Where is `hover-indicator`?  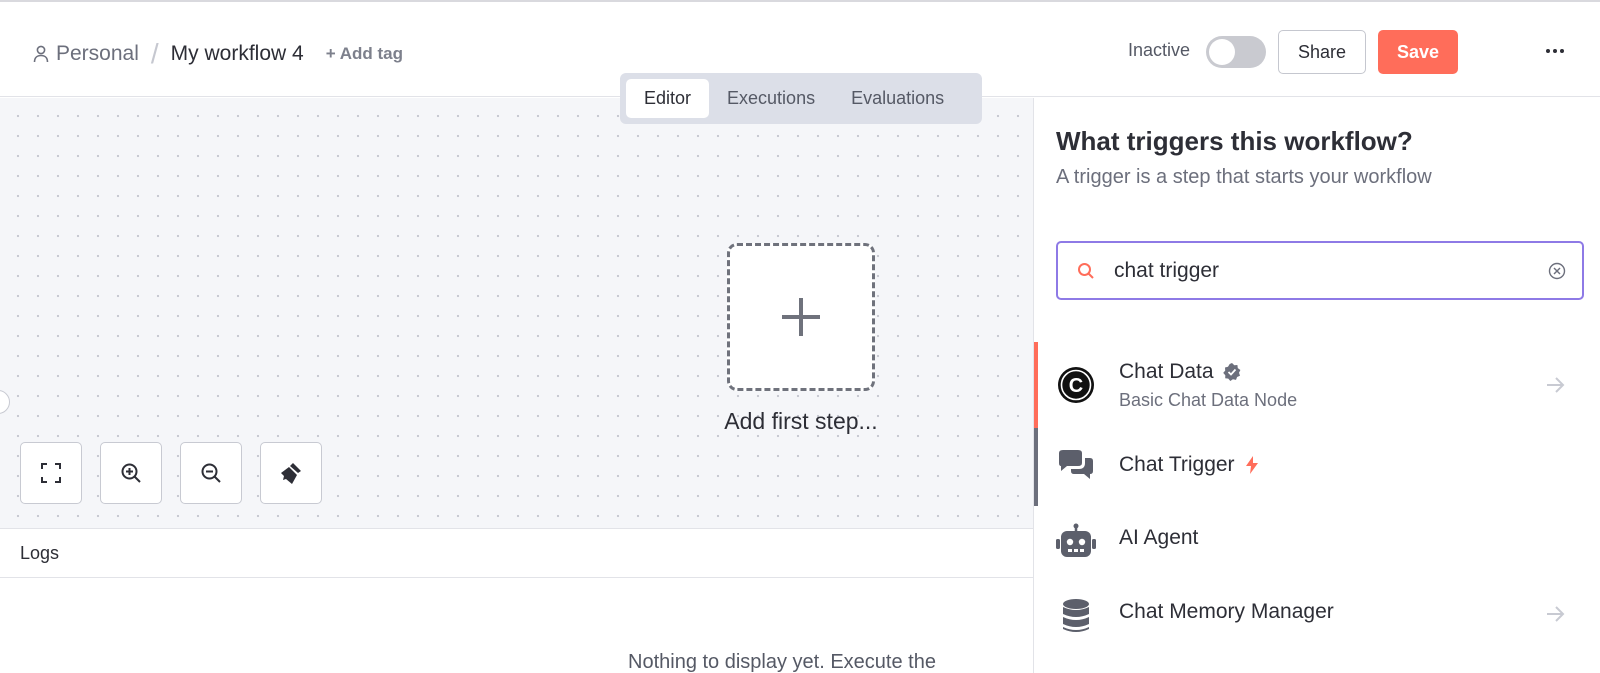 hover-indicator is located at coordinates (1036, 467).